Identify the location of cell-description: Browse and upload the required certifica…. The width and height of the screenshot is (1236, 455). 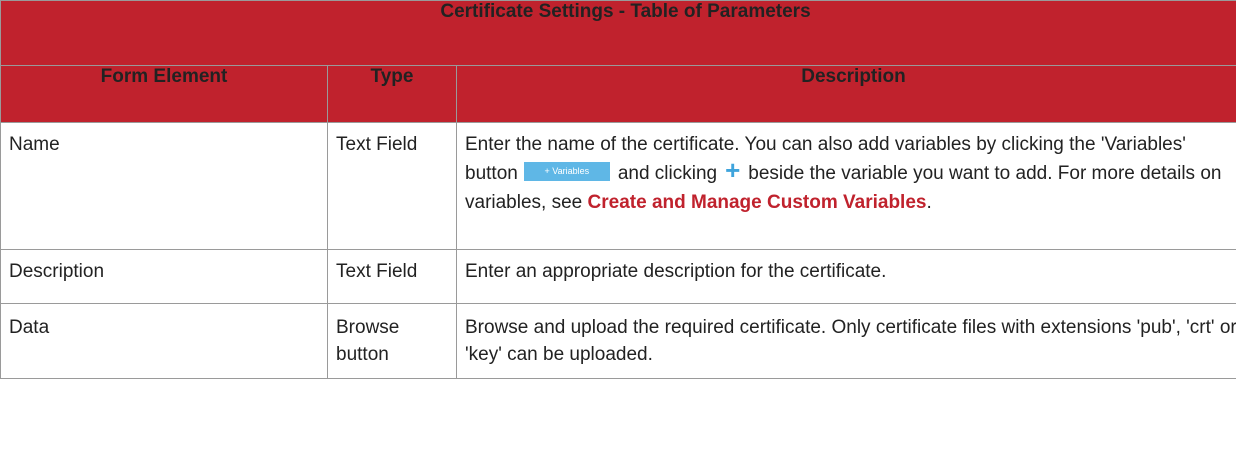
(845, 341).